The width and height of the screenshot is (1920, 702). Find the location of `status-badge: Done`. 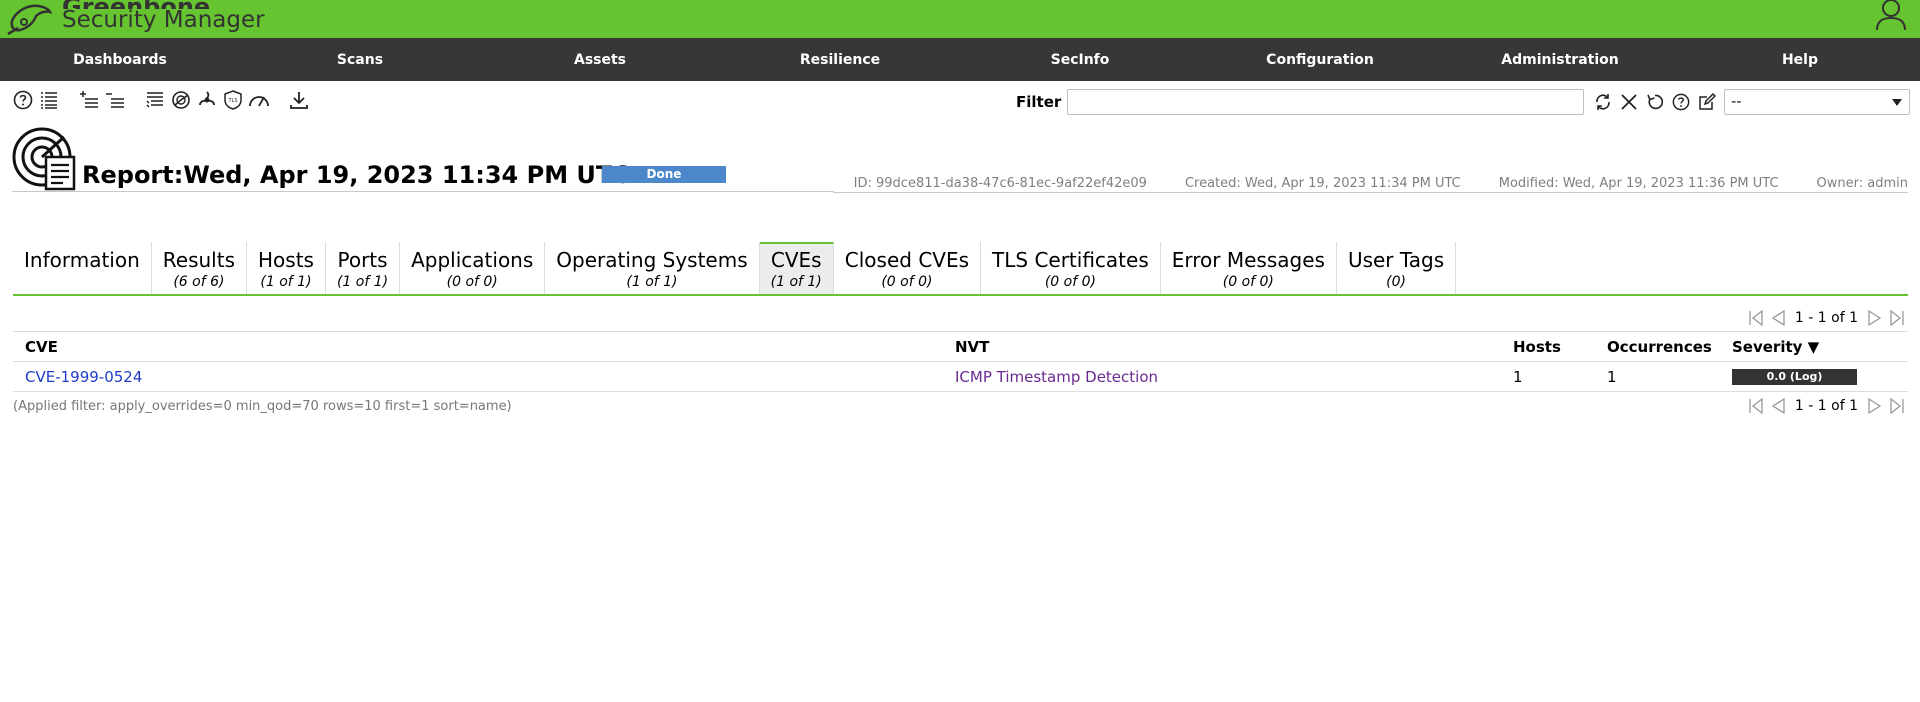

status-badge: Done is located at coordinates (664, 174).